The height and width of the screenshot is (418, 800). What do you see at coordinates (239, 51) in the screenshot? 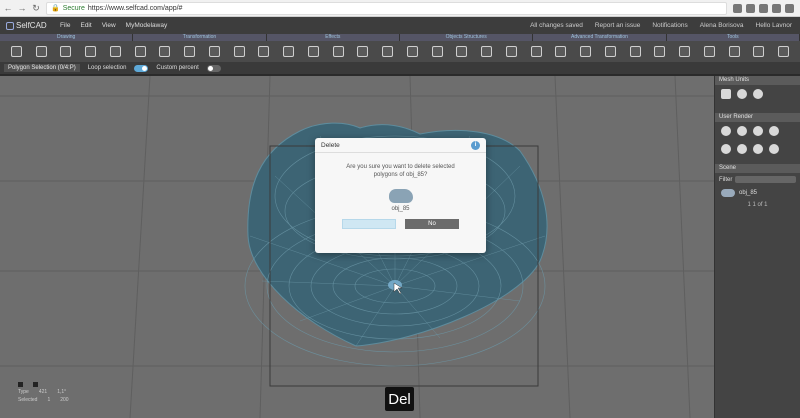
I see `rotate-icon` at bounding box center [239, 51].